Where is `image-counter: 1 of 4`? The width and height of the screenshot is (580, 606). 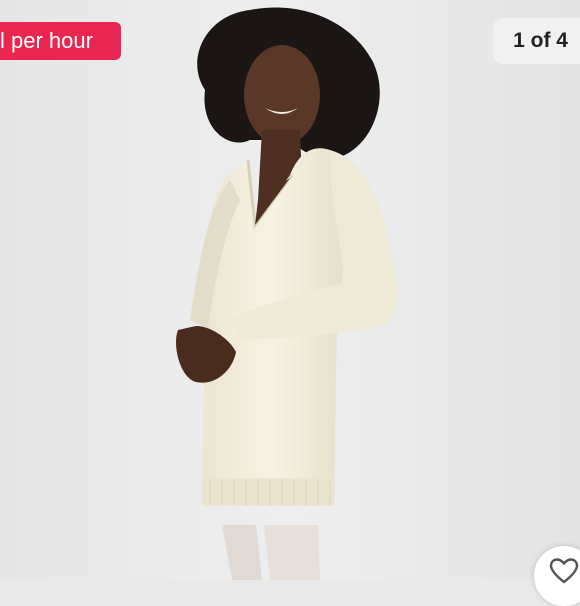
image-counter: 1 of 4 is located at coordinates (536, 41).